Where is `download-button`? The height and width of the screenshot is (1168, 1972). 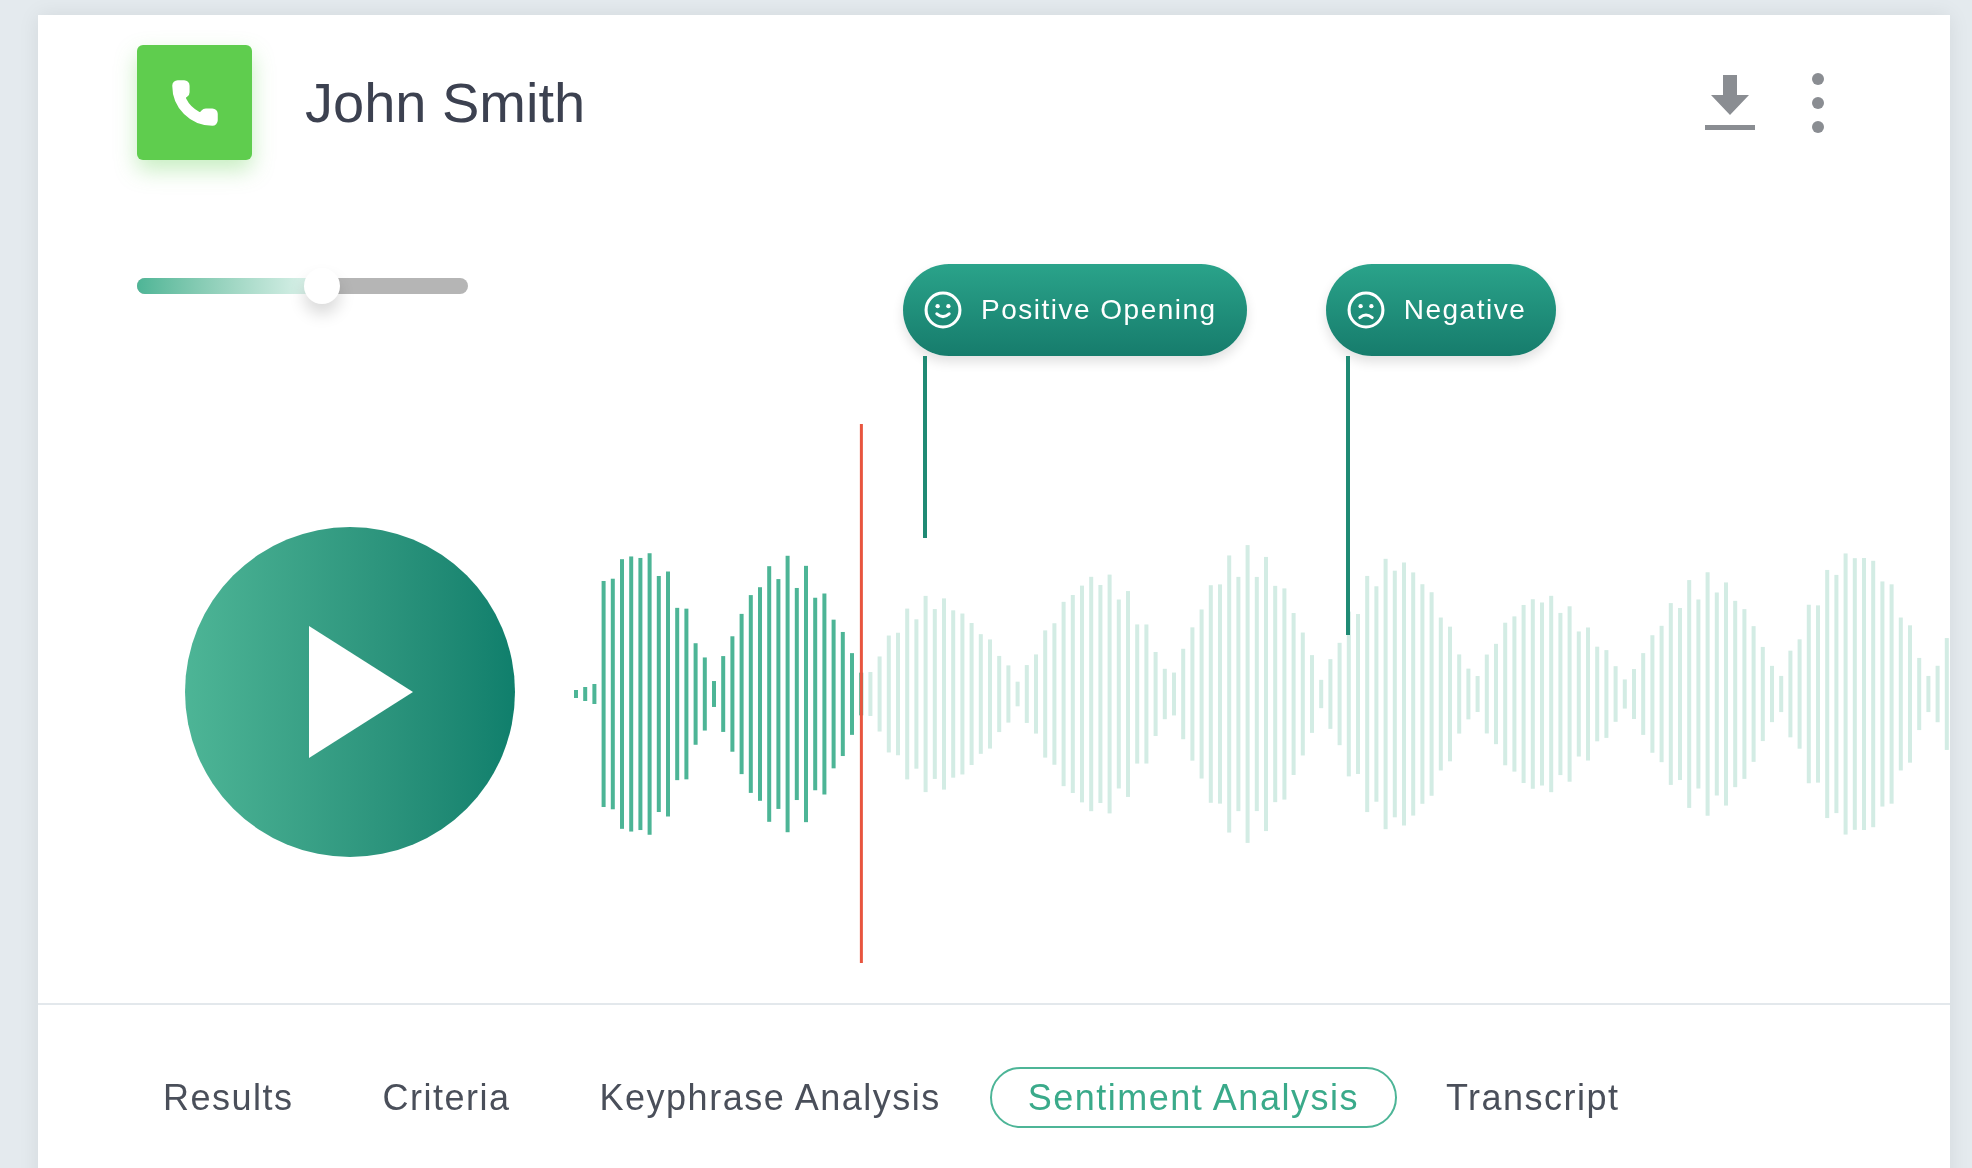 download-button is located at coordinates (1730, 102).